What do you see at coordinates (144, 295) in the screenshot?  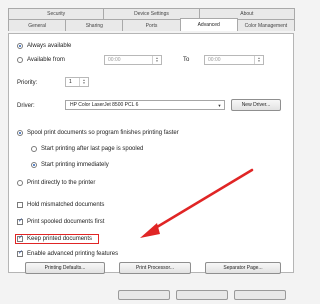 I see `dialog-button-ok` at bounding box center [144, 295].